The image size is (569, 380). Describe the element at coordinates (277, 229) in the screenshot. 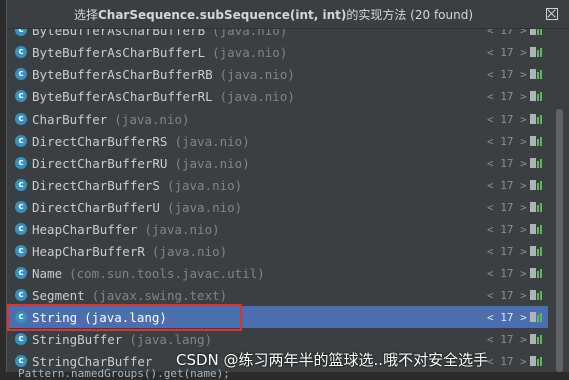

I see `list-item: c HeapCharBuffer (java.nio) < 17 >` at that location.